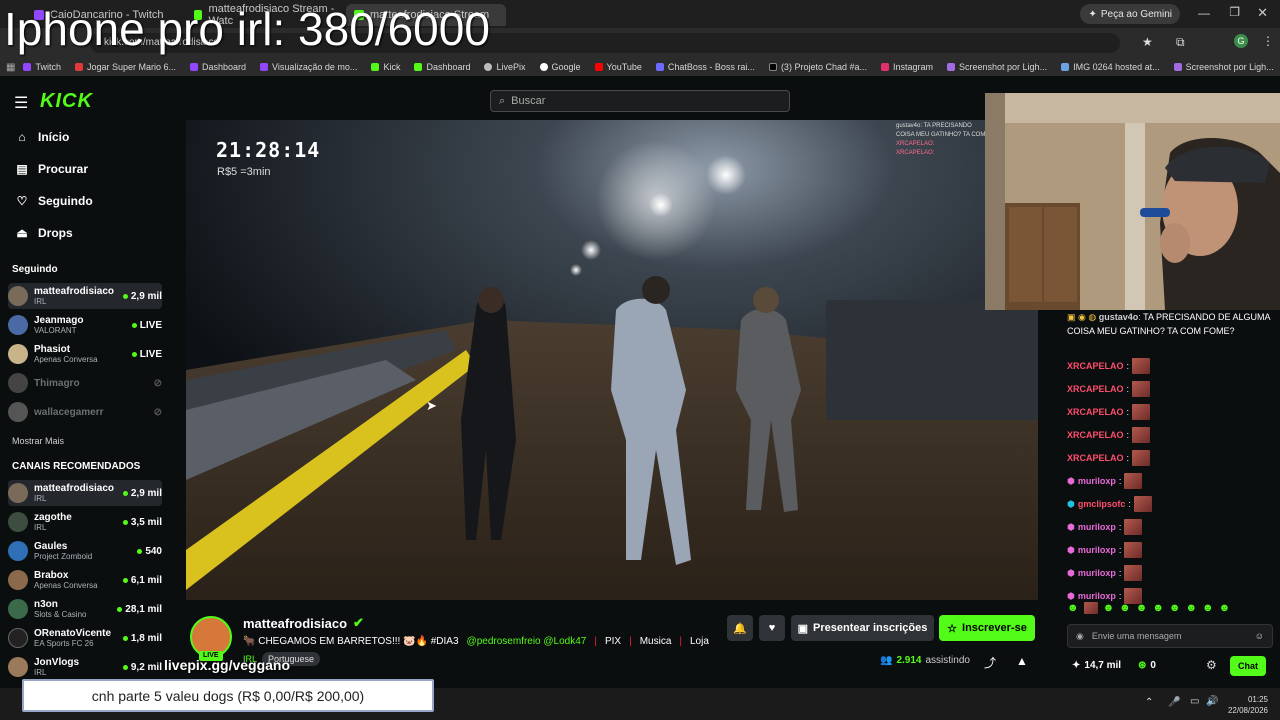 This screenshot has width=1280, height=720. Describe the element at coordinates (85, 638) in the screenshot. I see `recommended-channel: ORenatoVicente EA Sports FC 26 1,8 mil` at that location.